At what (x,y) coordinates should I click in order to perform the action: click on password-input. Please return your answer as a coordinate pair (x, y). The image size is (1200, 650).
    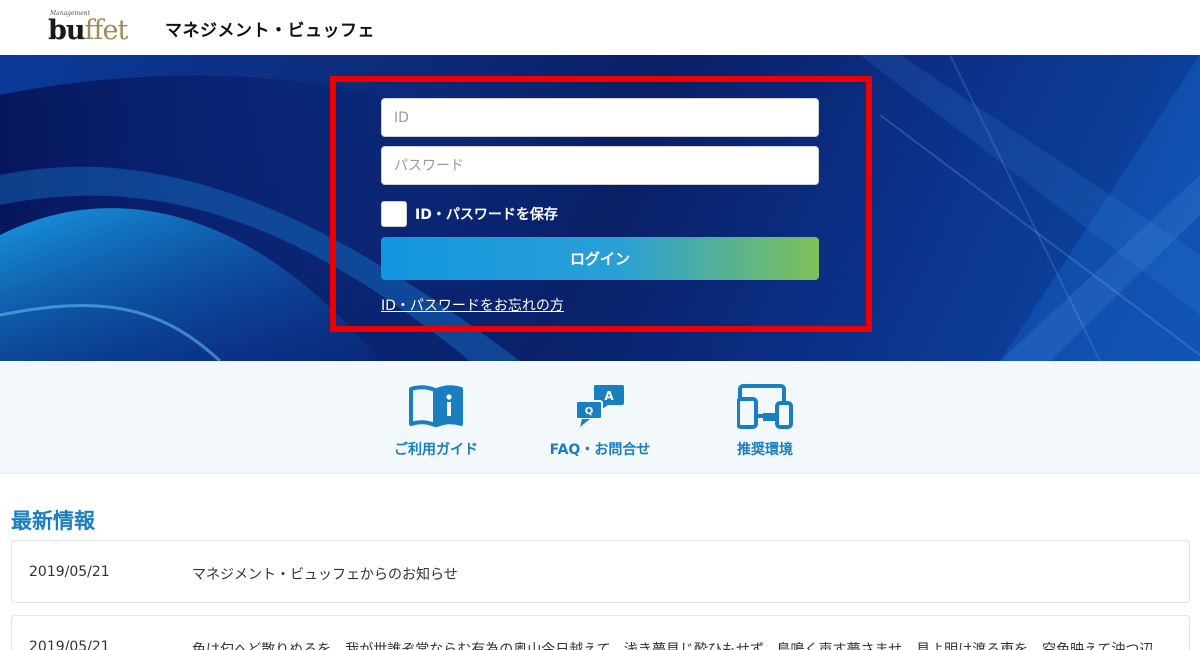
    Looking at the image, I should click on (600, 165).